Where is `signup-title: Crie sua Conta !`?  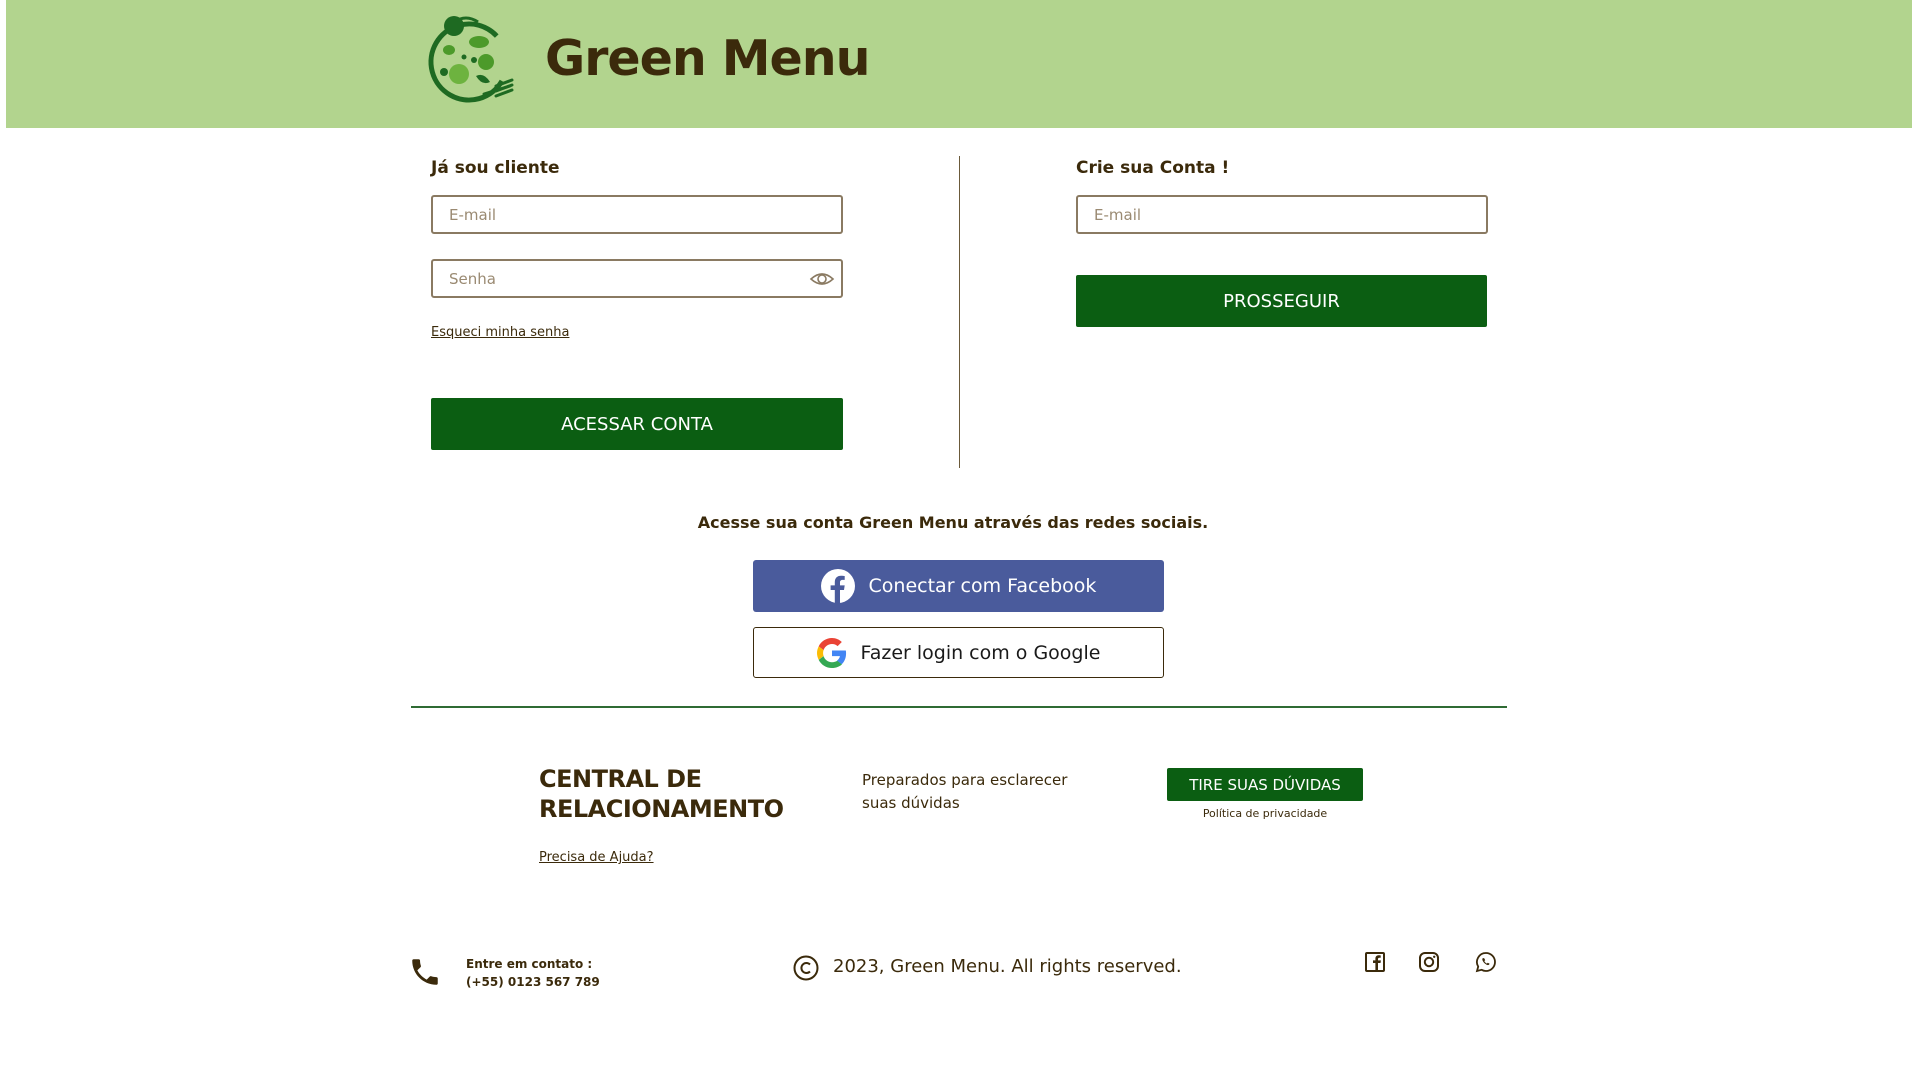
signup-title: Crie sua Conta ! is located at coordinates (1153, 168).